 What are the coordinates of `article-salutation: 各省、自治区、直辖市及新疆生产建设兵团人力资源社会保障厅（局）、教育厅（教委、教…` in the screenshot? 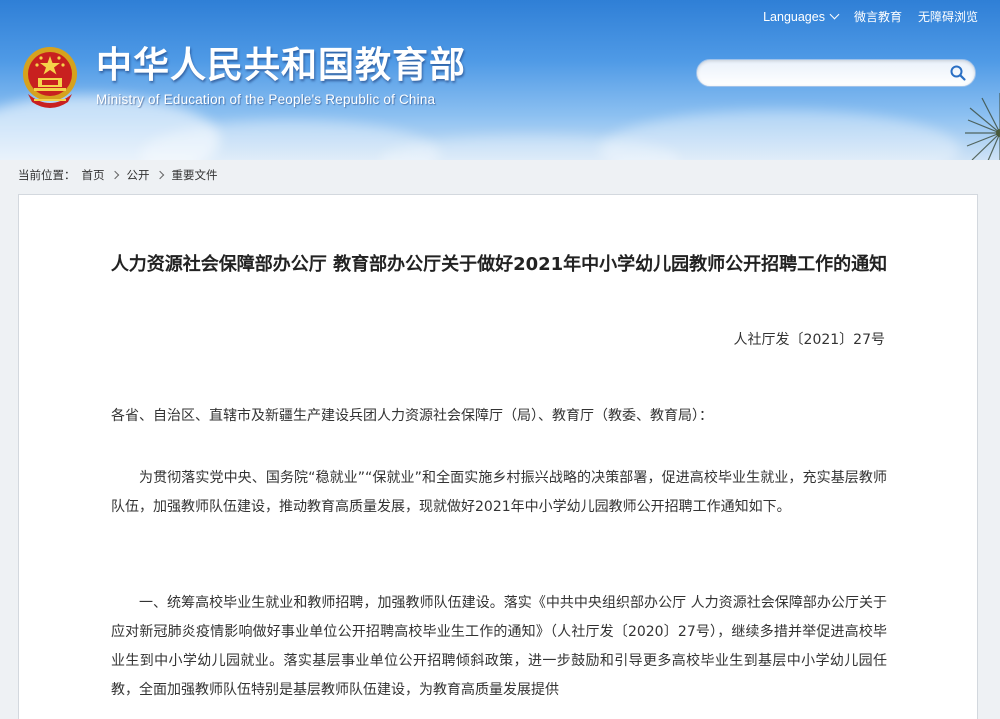 It's located at (412, 416).